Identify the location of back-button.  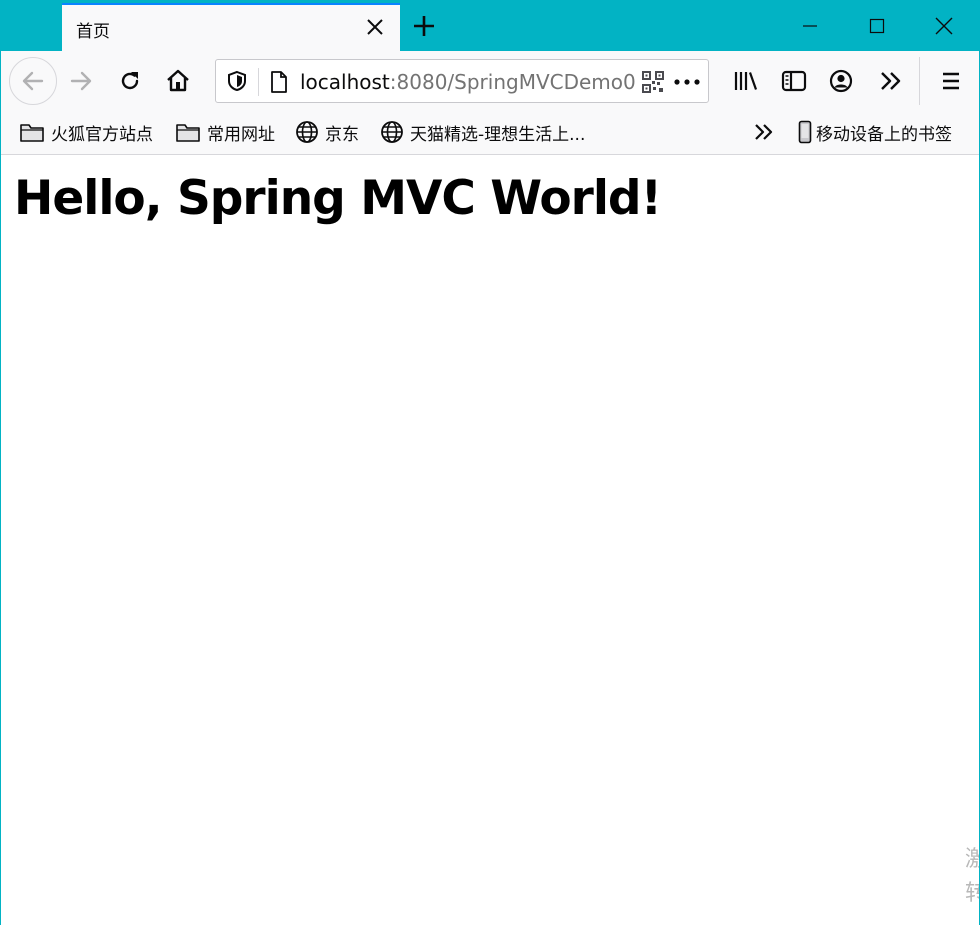
(33, 81).